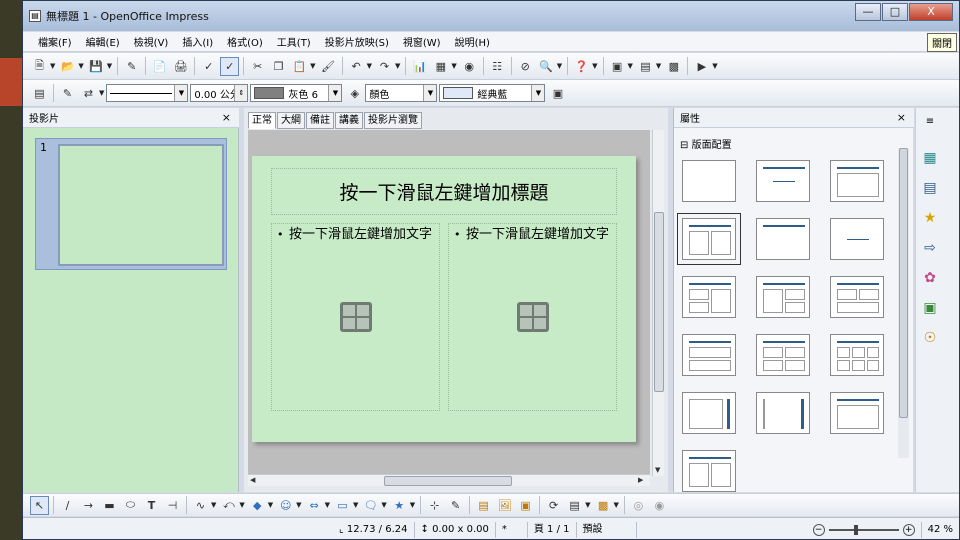 This screenshot has height=540, width=960. I want to click on cut-icon: ✂, so click(257, 66).